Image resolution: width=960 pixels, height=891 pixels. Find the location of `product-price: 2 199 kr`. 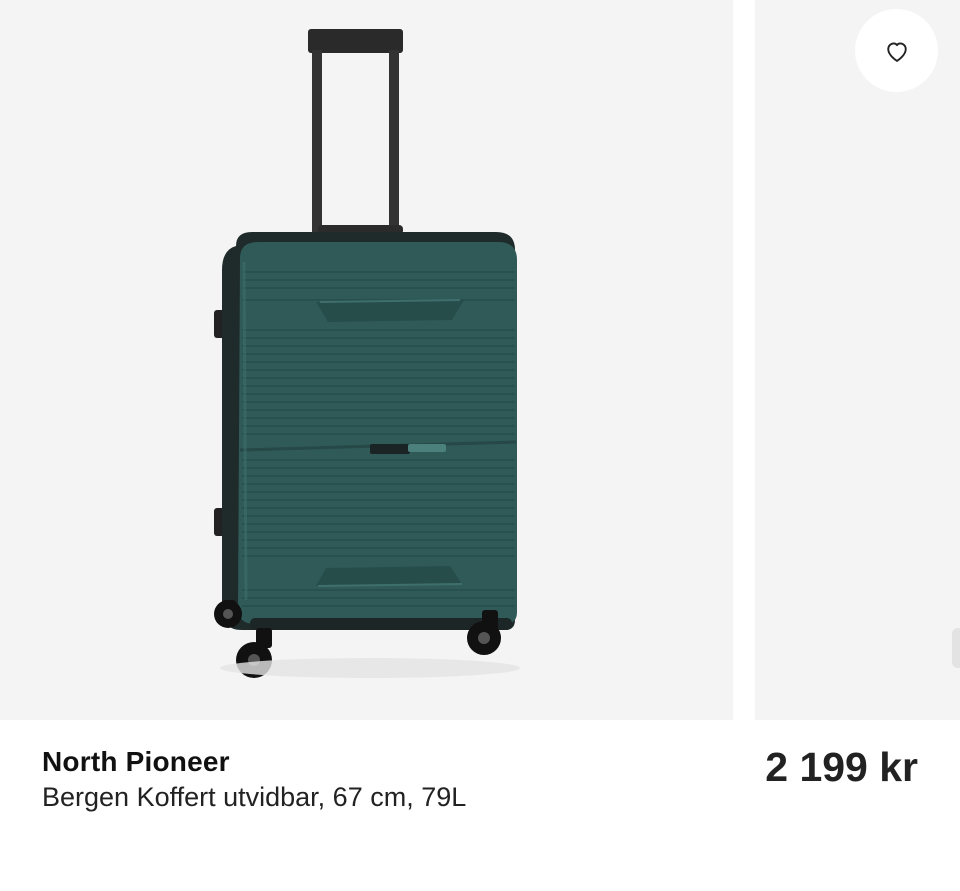

product-price: 2 199 kr is located at coordinates (841, 767).